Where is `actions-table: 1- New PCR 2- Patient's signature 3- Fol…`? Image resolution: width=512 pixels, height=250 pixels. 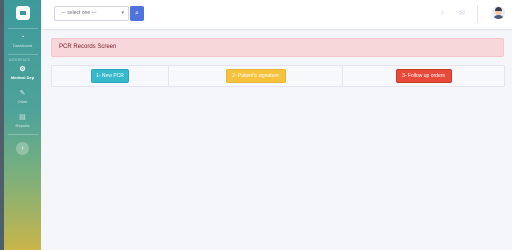 actions-table: 1- New PCR 2- Patient's signature 3- Fol… is located at coordinates (278, 76).